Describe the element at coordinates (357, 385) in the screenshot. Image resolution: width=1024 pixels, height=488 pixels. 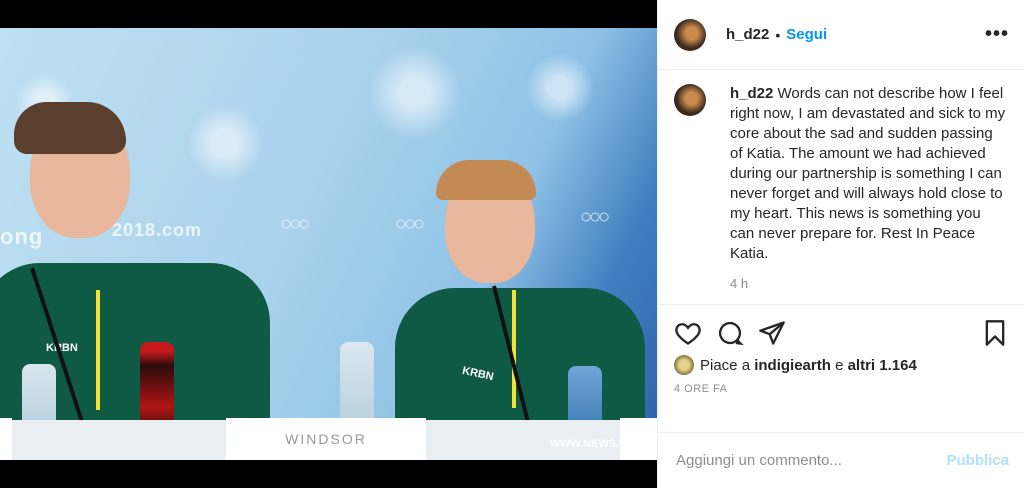
I see `water-bottle` at that location.